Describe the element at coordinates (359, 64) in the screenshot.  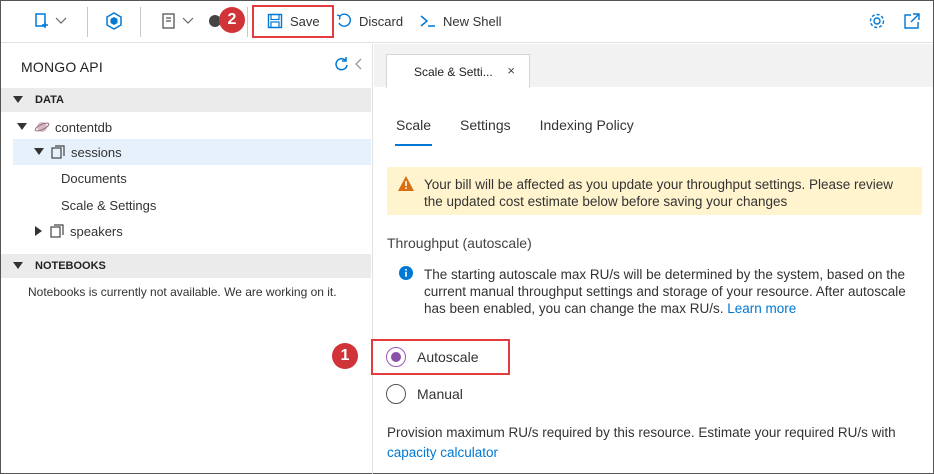
I see `collapse-icon` at that location.